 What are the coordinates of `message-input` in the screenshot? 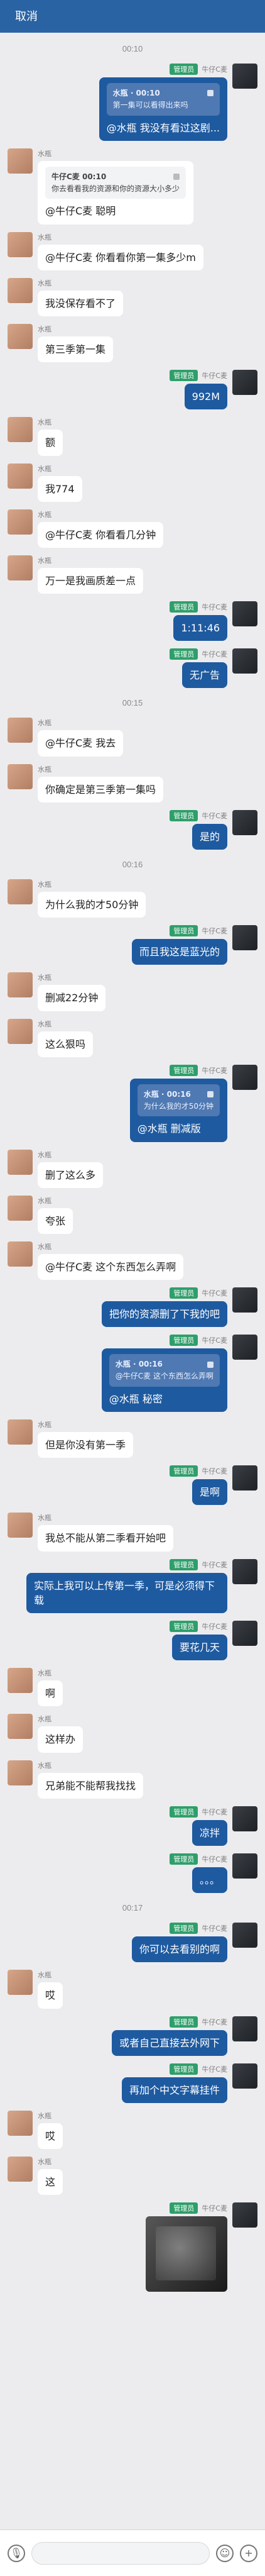 It's located at (120, 2553).